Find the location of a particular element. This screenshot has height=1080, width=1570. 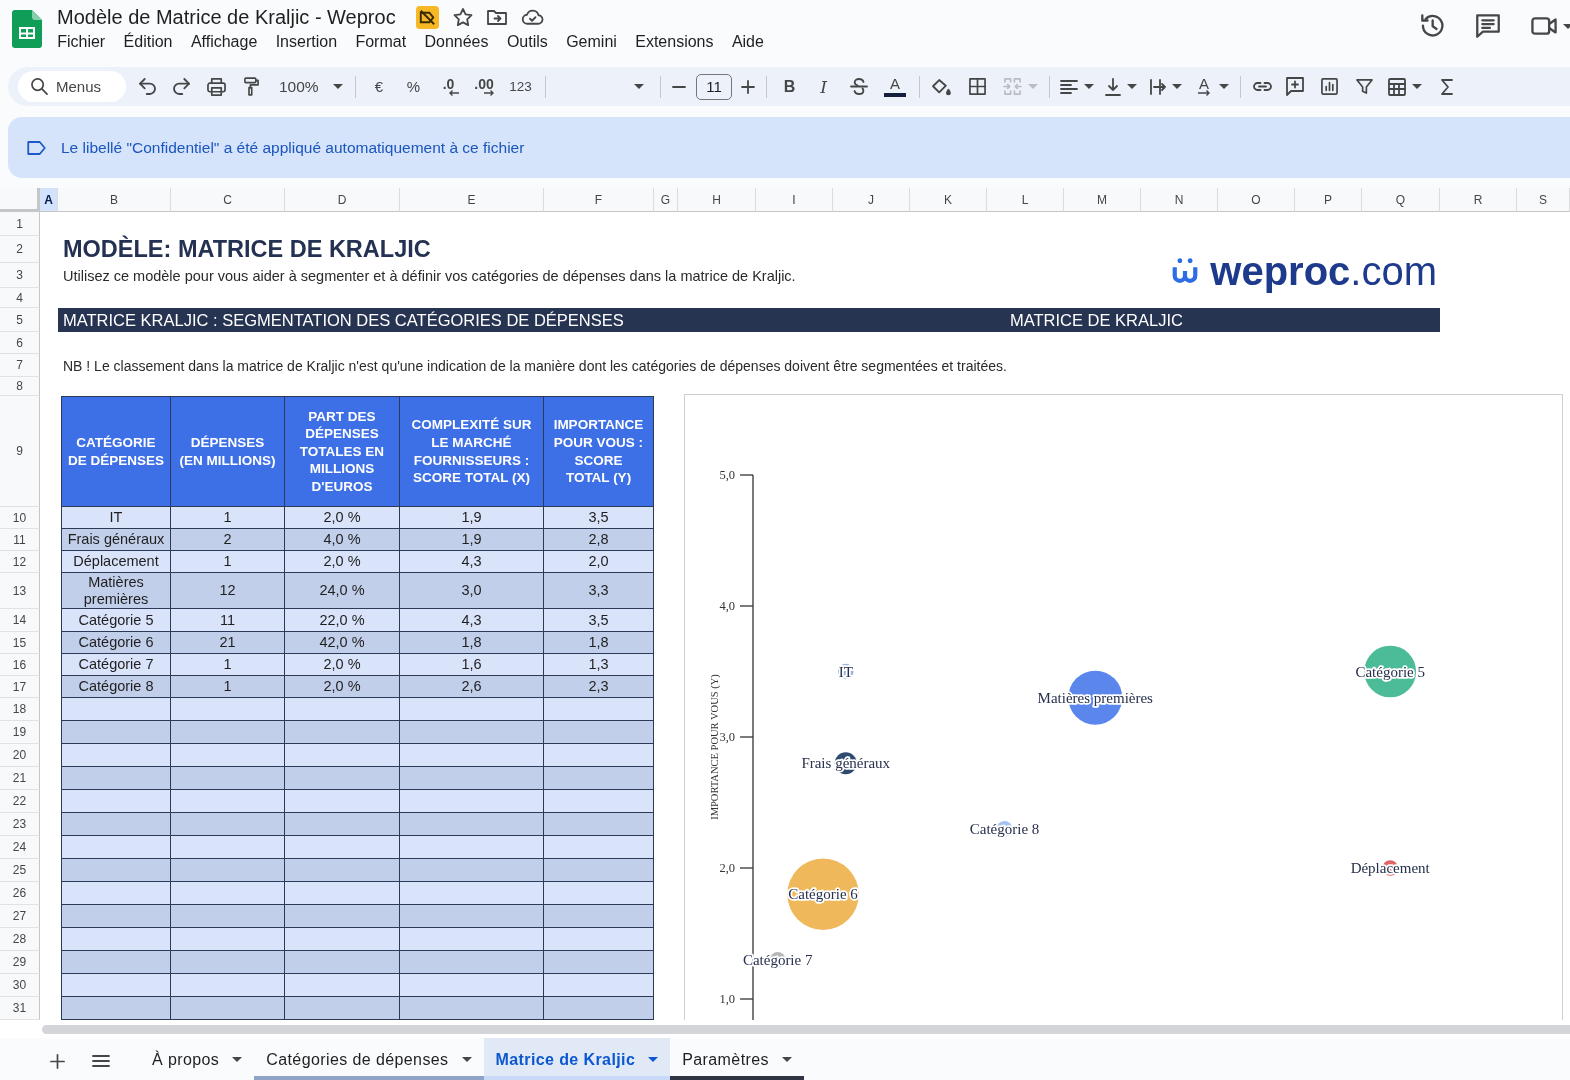

arrow-right-icon is located at coordinates (1204, 93).